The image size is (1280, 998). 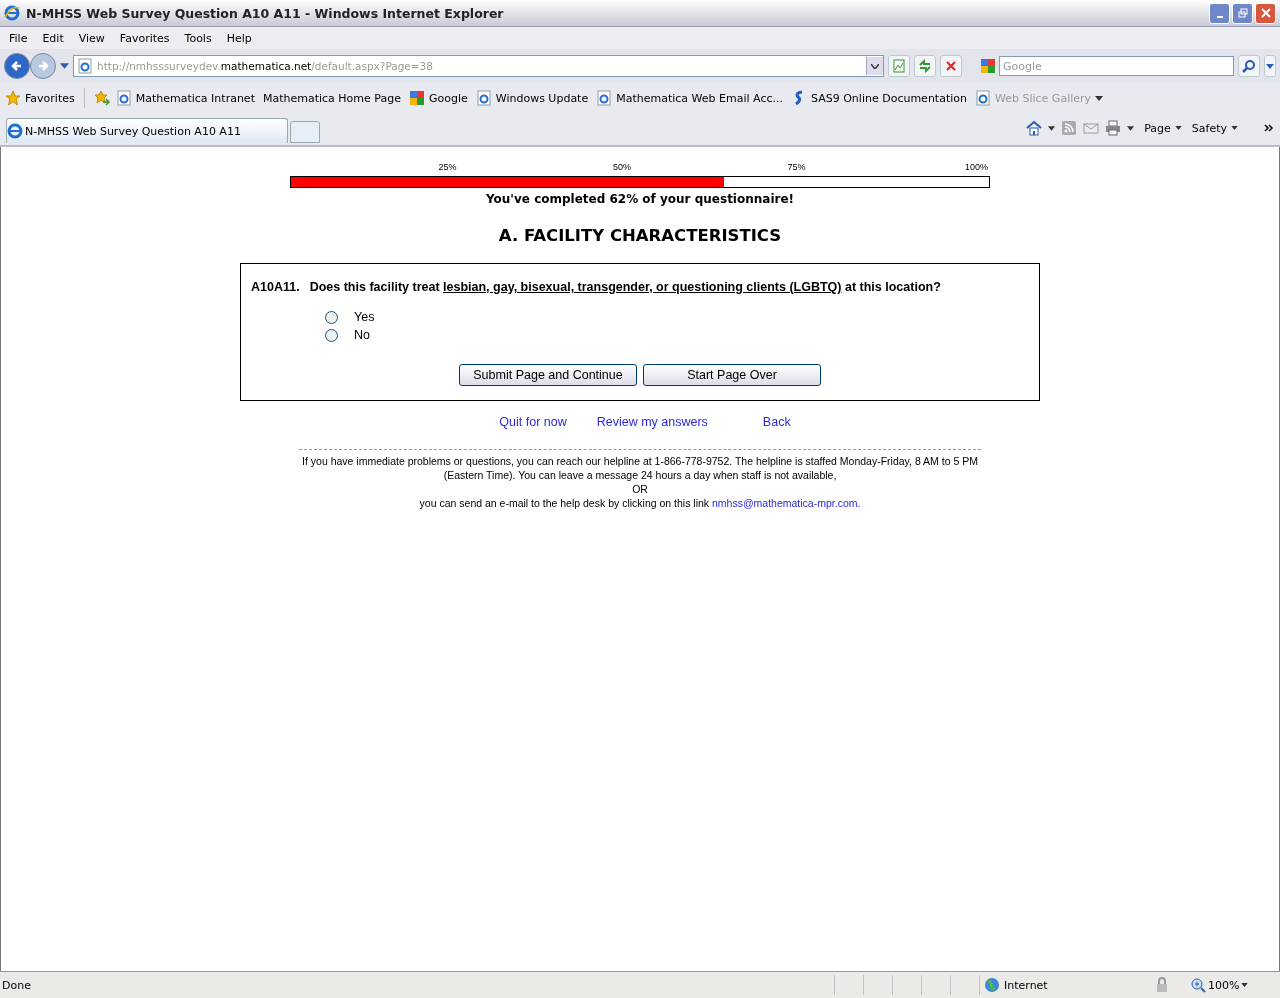 What do you see at coordinates (91, 38) in the screenshot?
I see `menu-item: View` at bounding box center [91, 38].